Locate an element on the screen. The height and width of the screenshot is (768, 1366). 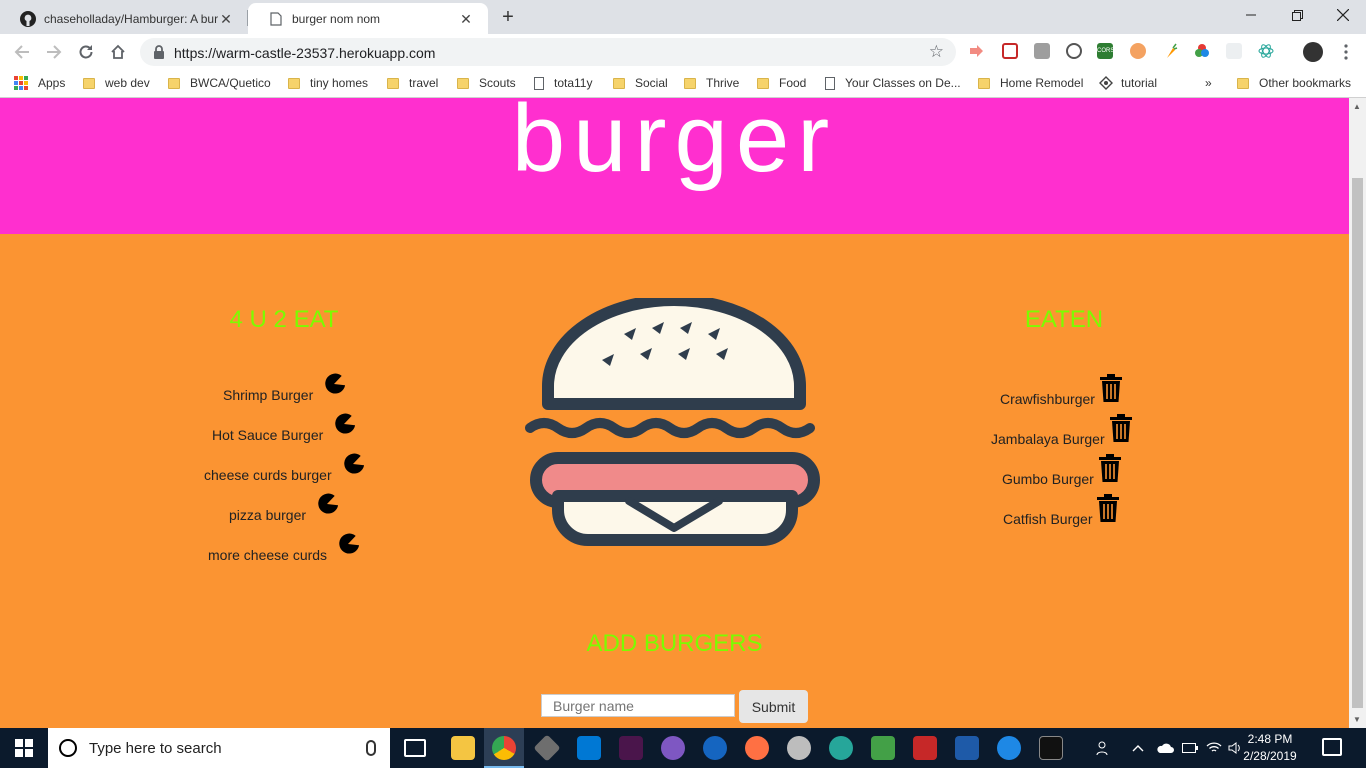
overflow-chevron-icon: » is located at coordinates (1208, 83).